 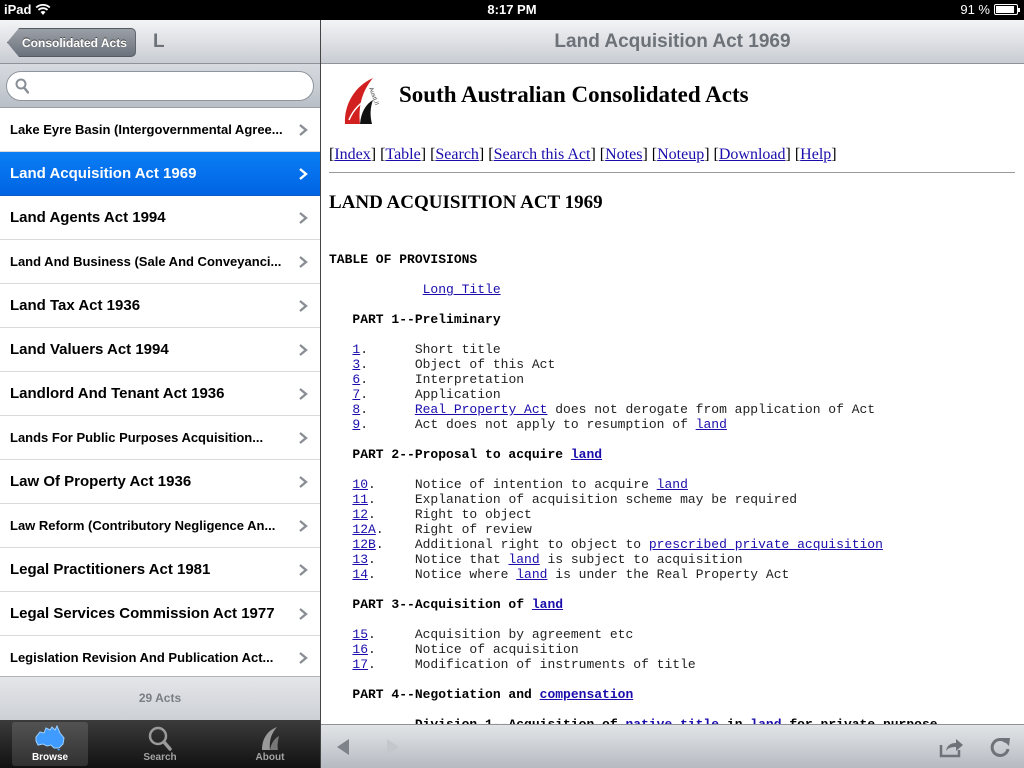 What do you see at coordinates (462, 289) in the screenshot?
I see `long-title-link: Long Title` at bounding box center [462, 289].